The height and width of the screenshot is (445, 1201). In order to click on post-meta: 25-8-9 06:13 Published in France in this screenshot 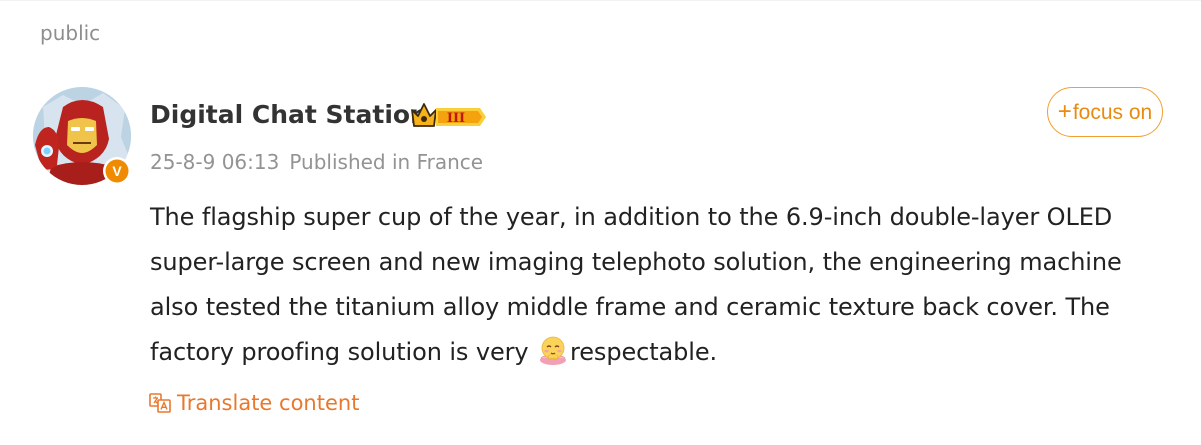, I will do `click(316, 162)`.